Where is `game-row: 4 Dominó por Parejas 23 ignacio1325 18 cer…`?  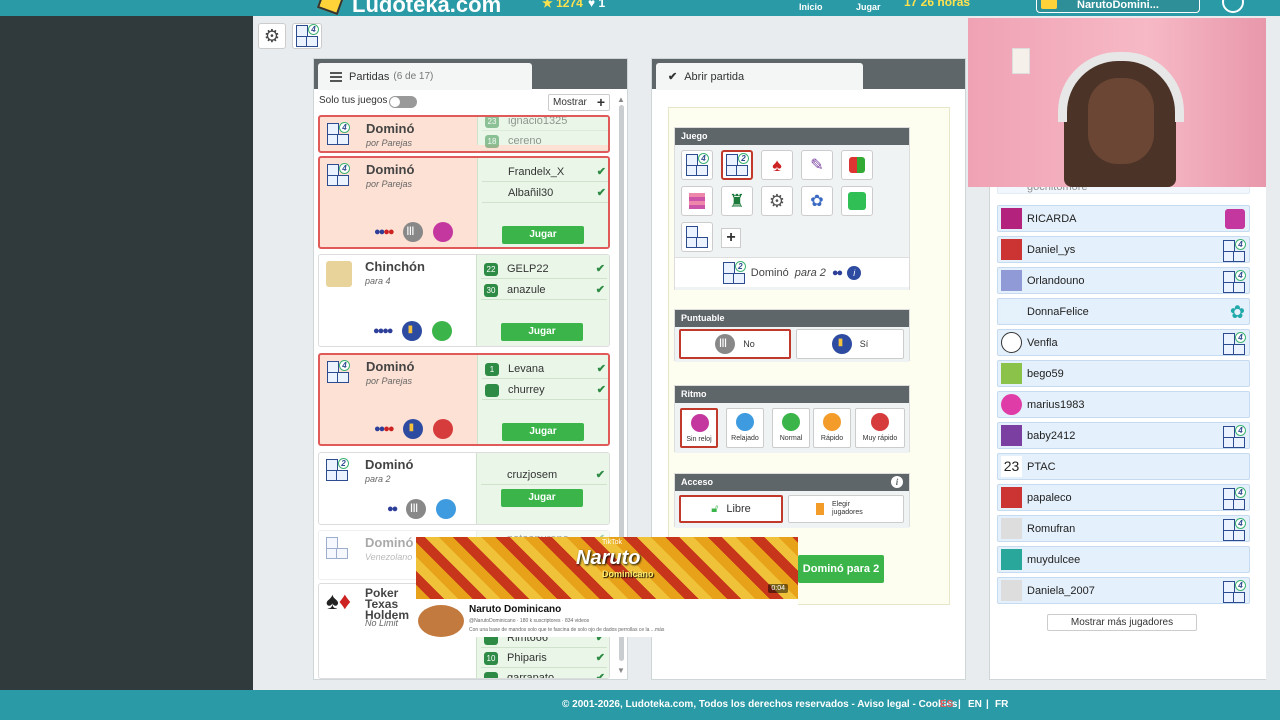
game-row: 4 Dominó por Parejas 23 ignacio1325 18 cer… is located at coordinates (464, 134).